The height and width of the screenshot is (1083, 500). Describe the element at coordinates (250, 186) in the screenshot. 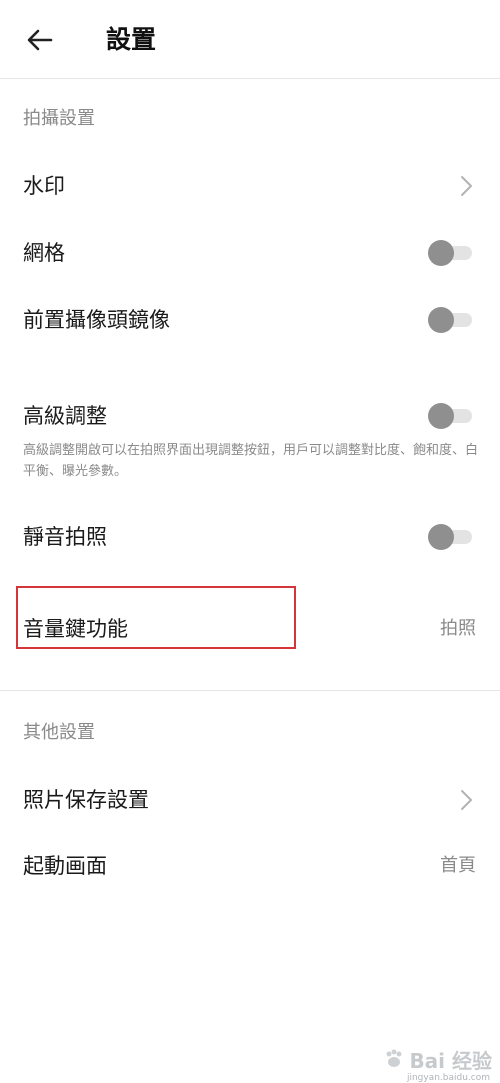

I see `row-watermark: 水印` at that location.